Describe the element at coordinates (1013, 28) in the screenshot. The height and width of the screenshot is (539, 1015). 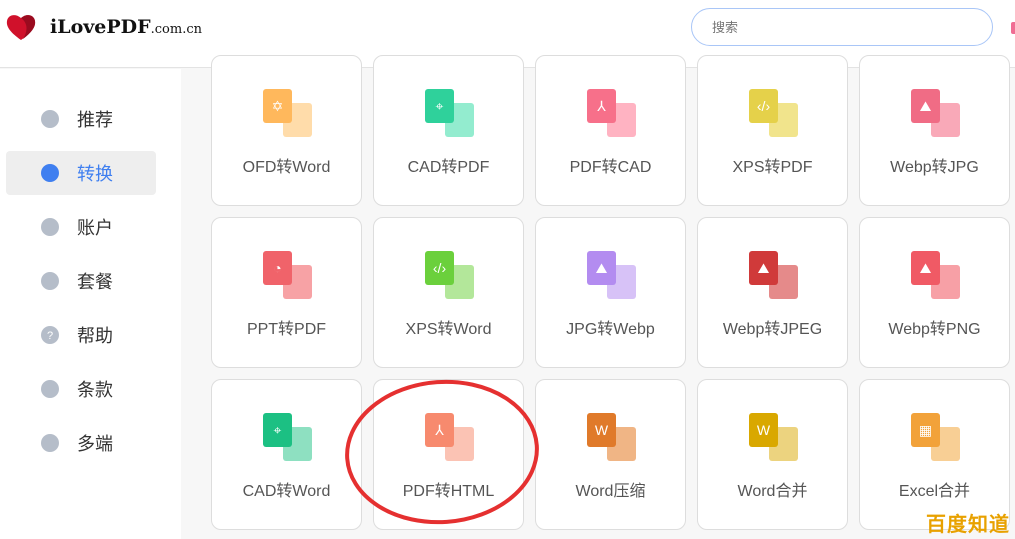
I see `app-icon` at that location.